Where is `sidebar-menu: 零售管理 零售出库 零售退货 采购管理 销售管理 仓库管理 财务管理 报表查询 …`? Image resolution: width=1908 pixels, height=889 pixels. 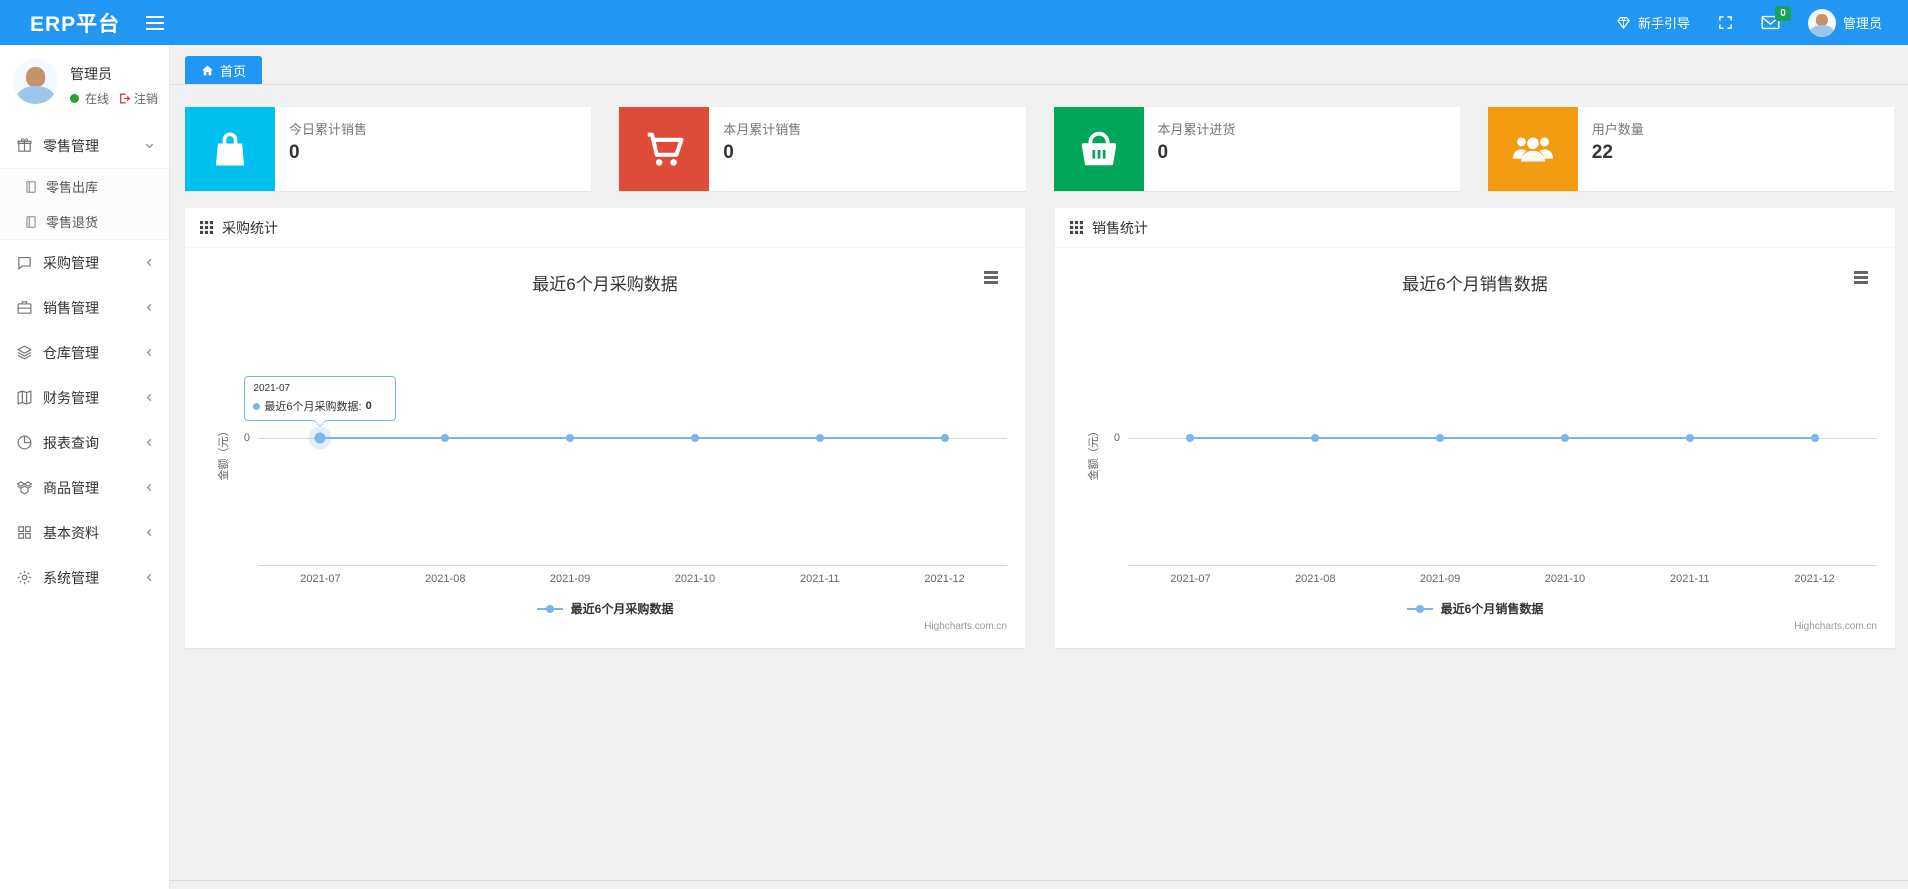 sidebar-menu: 零售管理 零售出库 零售退货 采购管理 销售管理 仓库管理 财务管理 报表查询 … is located at coordinates (84, 361).